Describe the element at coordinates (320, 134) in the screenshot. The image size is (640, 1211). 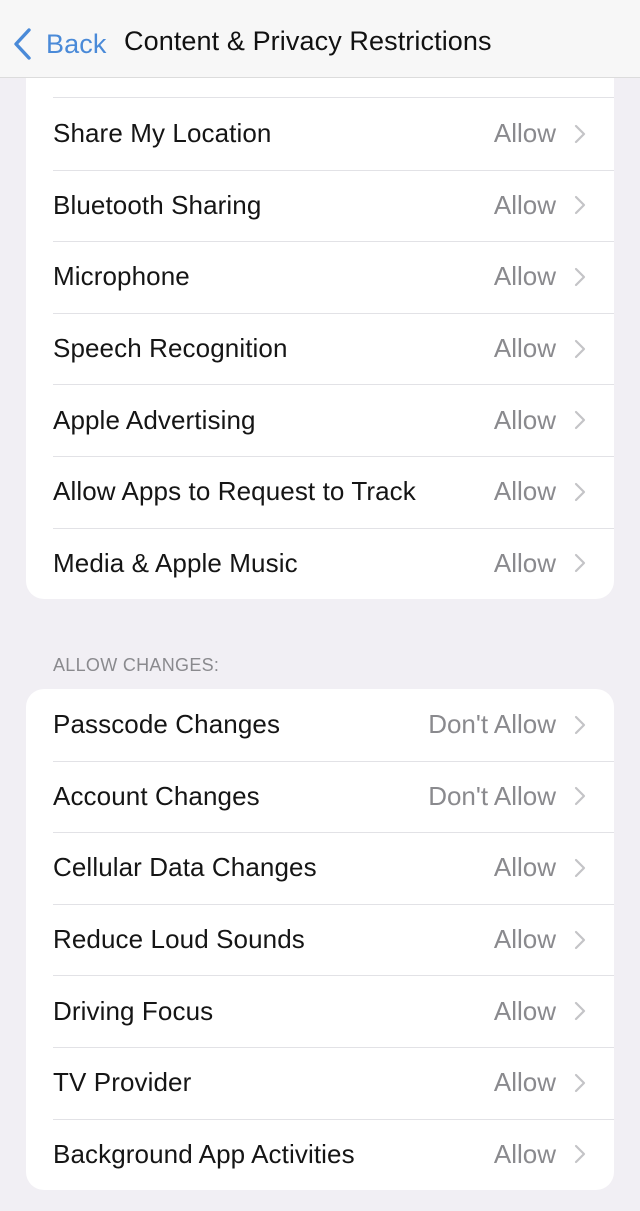
I see `row-share-my-location: Share My Location Allow` at that location.